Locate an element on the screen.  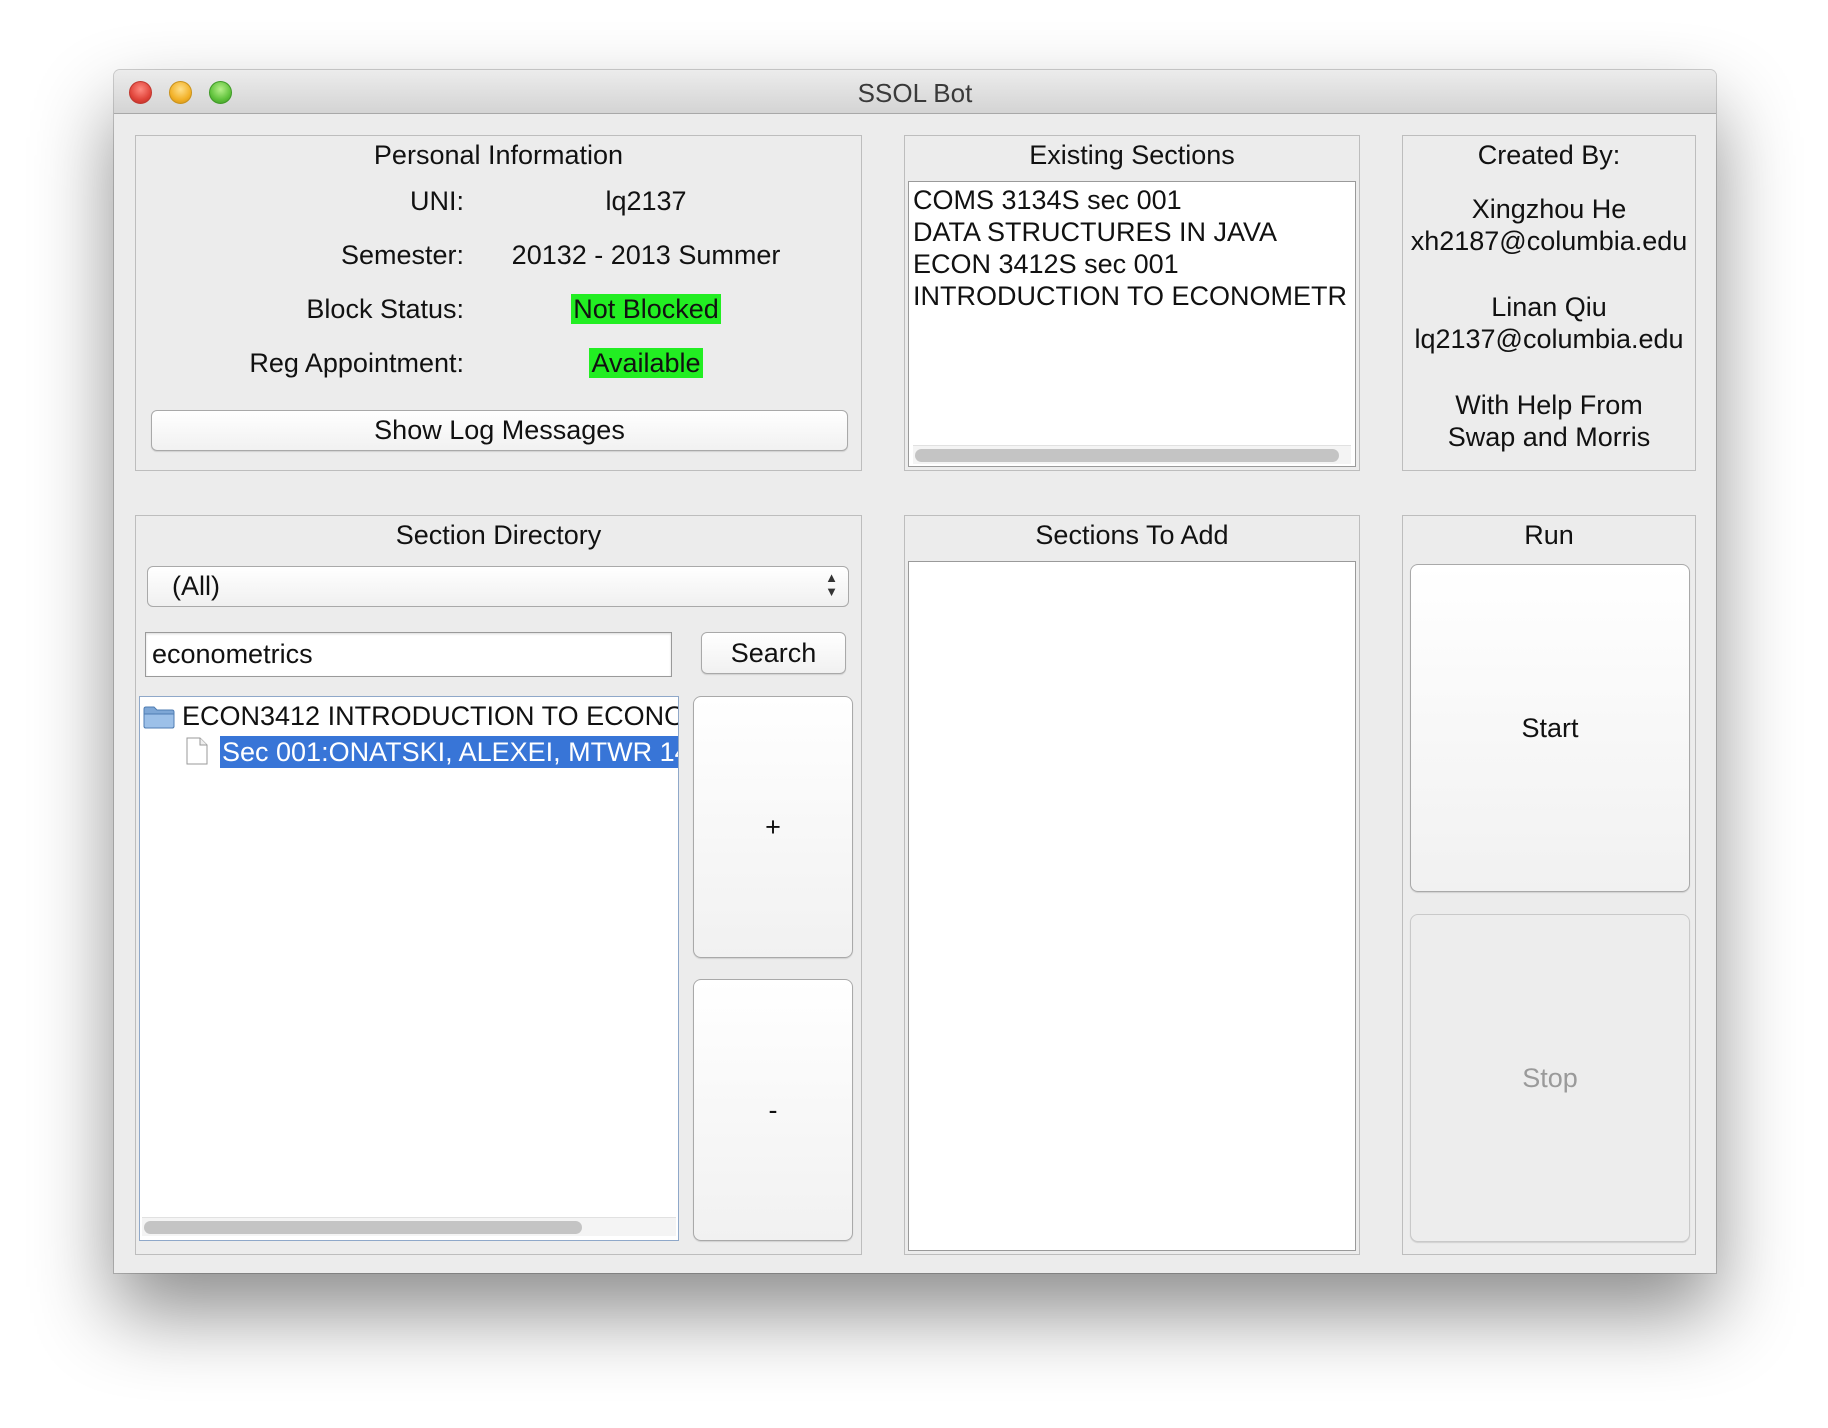
sections-to-add-list is located at coordinates (1132, 906).